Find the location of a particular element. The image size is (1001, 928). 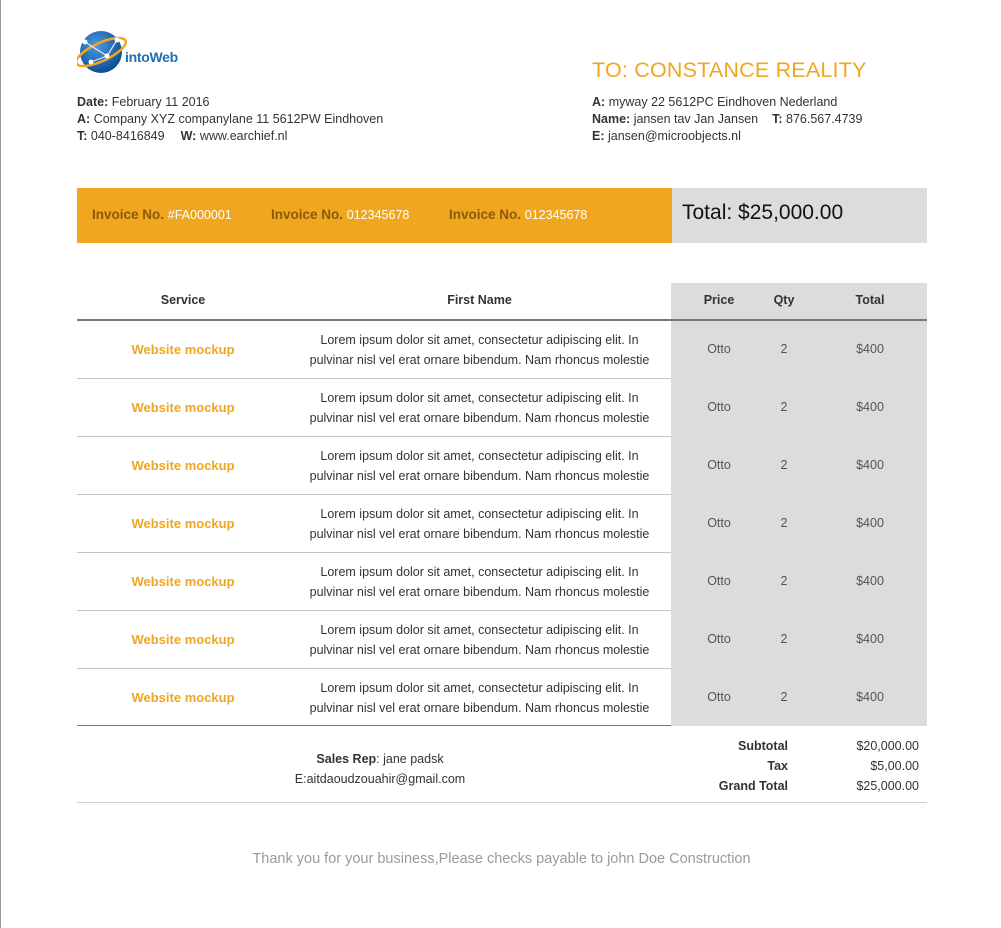

recipient-address-label: A: is located at coordinates (599, 102).